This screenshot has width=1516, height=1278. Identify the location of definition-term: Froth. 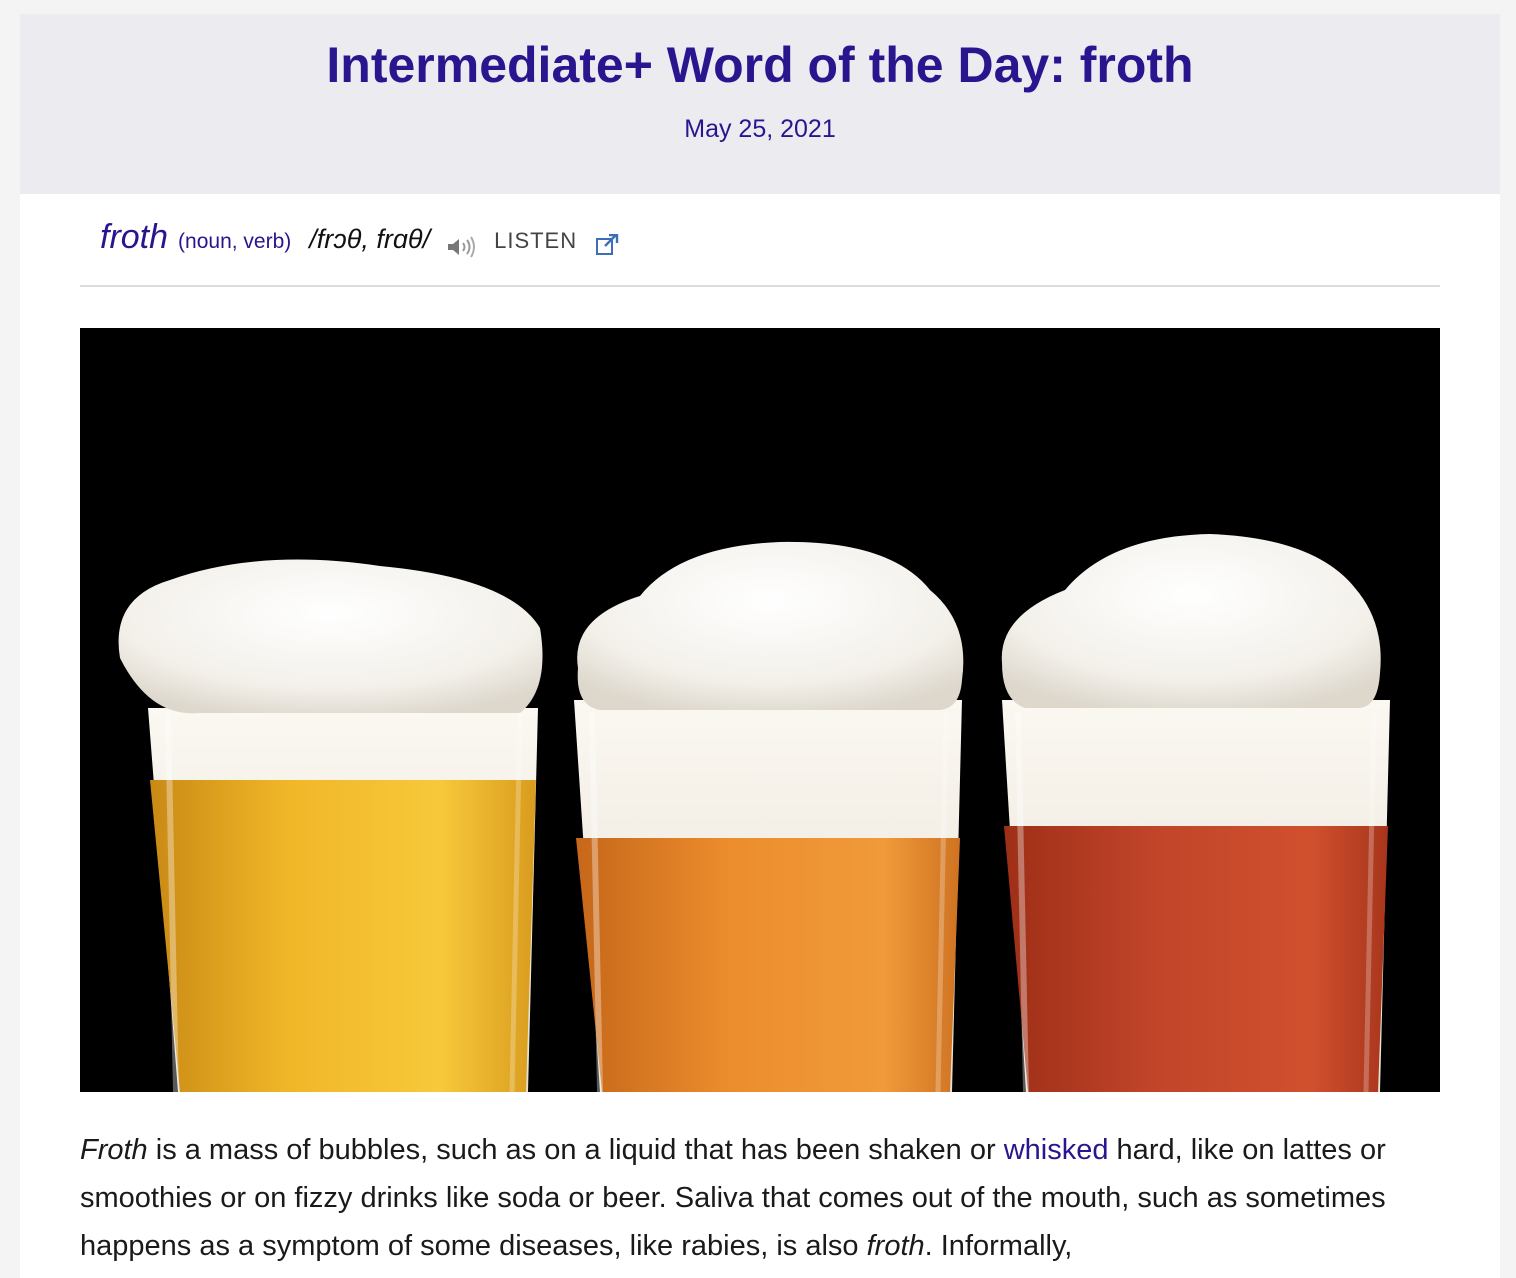
(114, 1150).